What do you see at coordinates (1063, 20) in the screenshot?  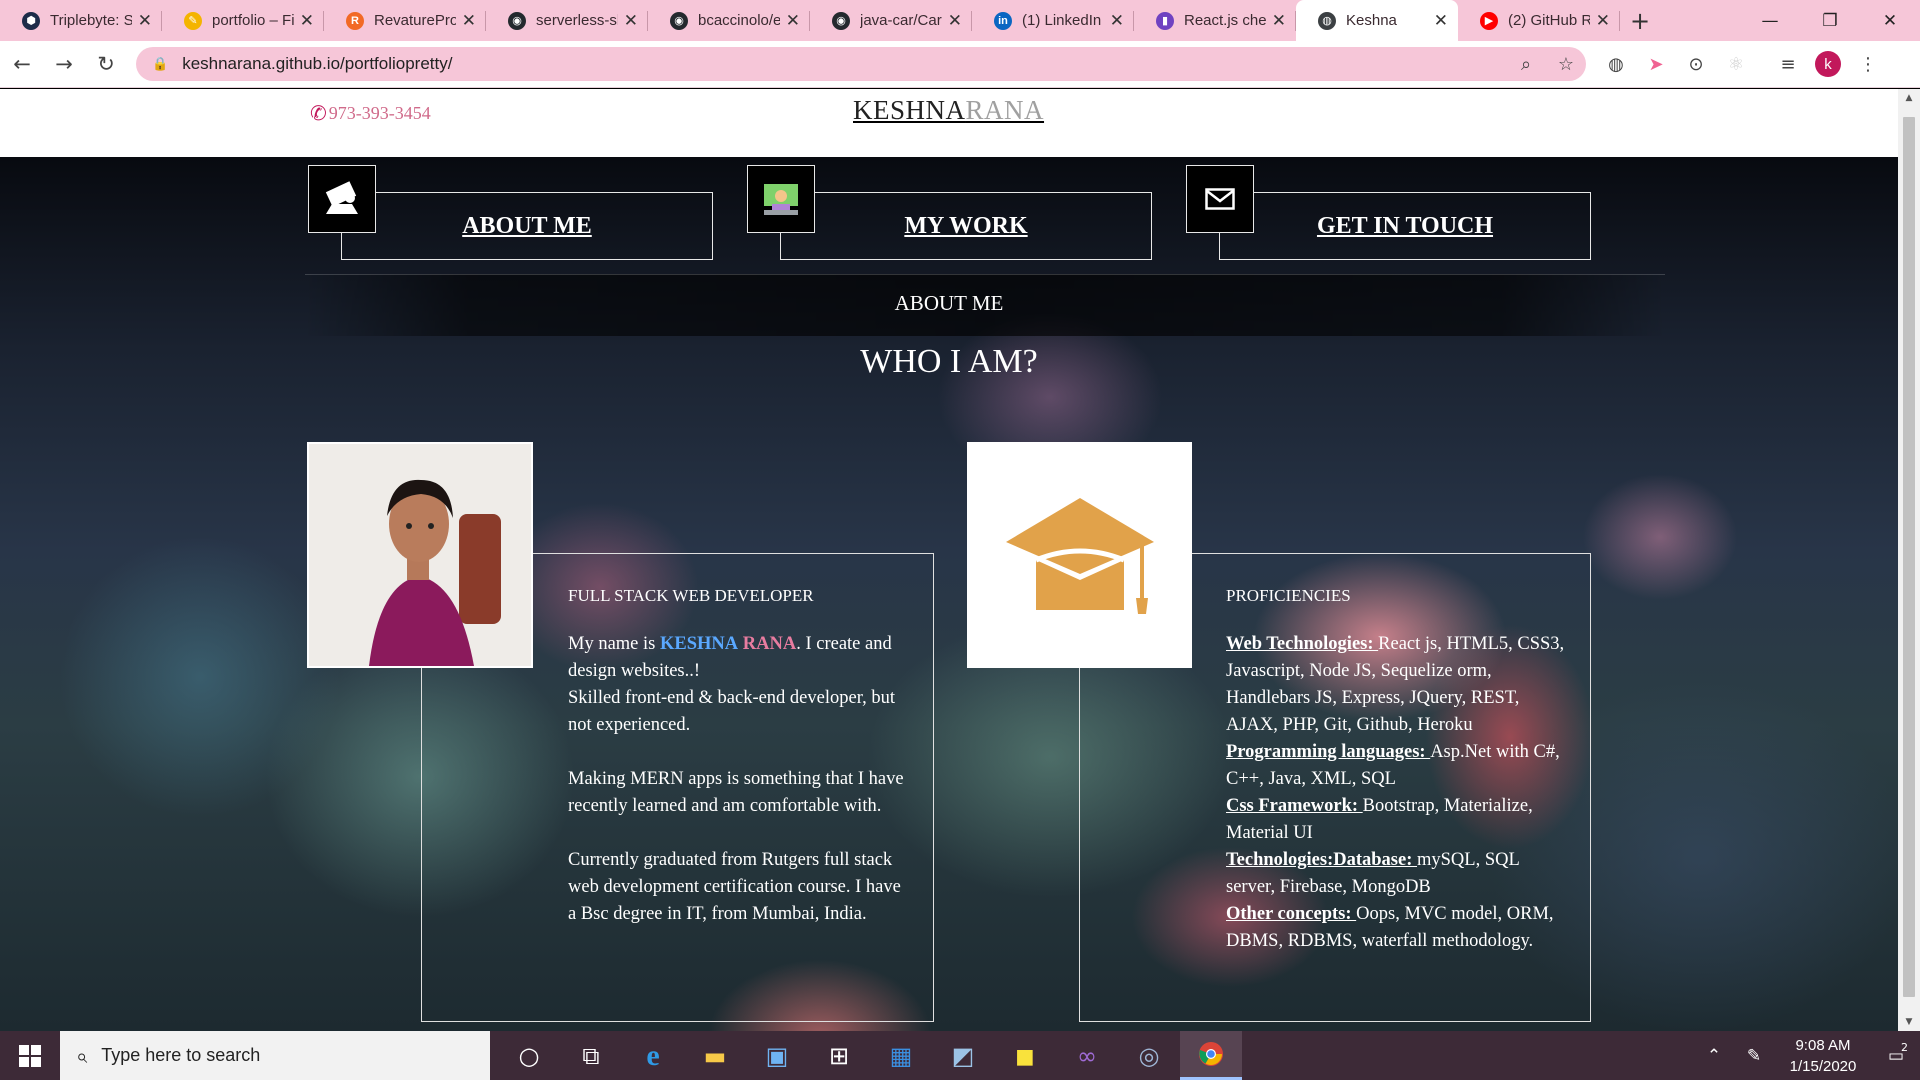 I see `tab-title: (1) LinkedIn` at bounding box center [1063, 20].